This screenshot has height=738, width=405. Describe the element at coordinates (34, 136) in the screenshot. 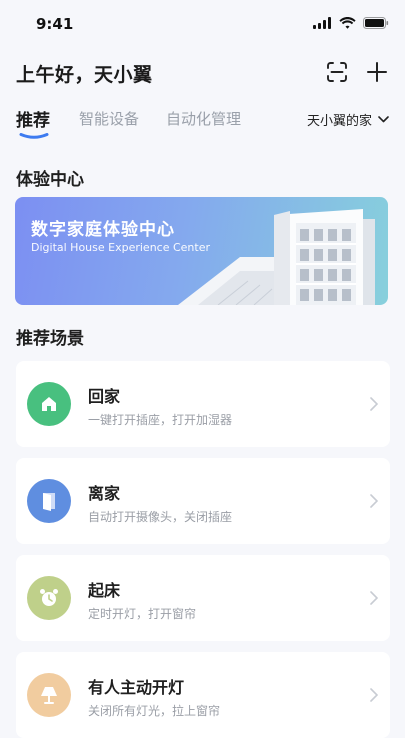

I see `tab-active-indicator` at that location.